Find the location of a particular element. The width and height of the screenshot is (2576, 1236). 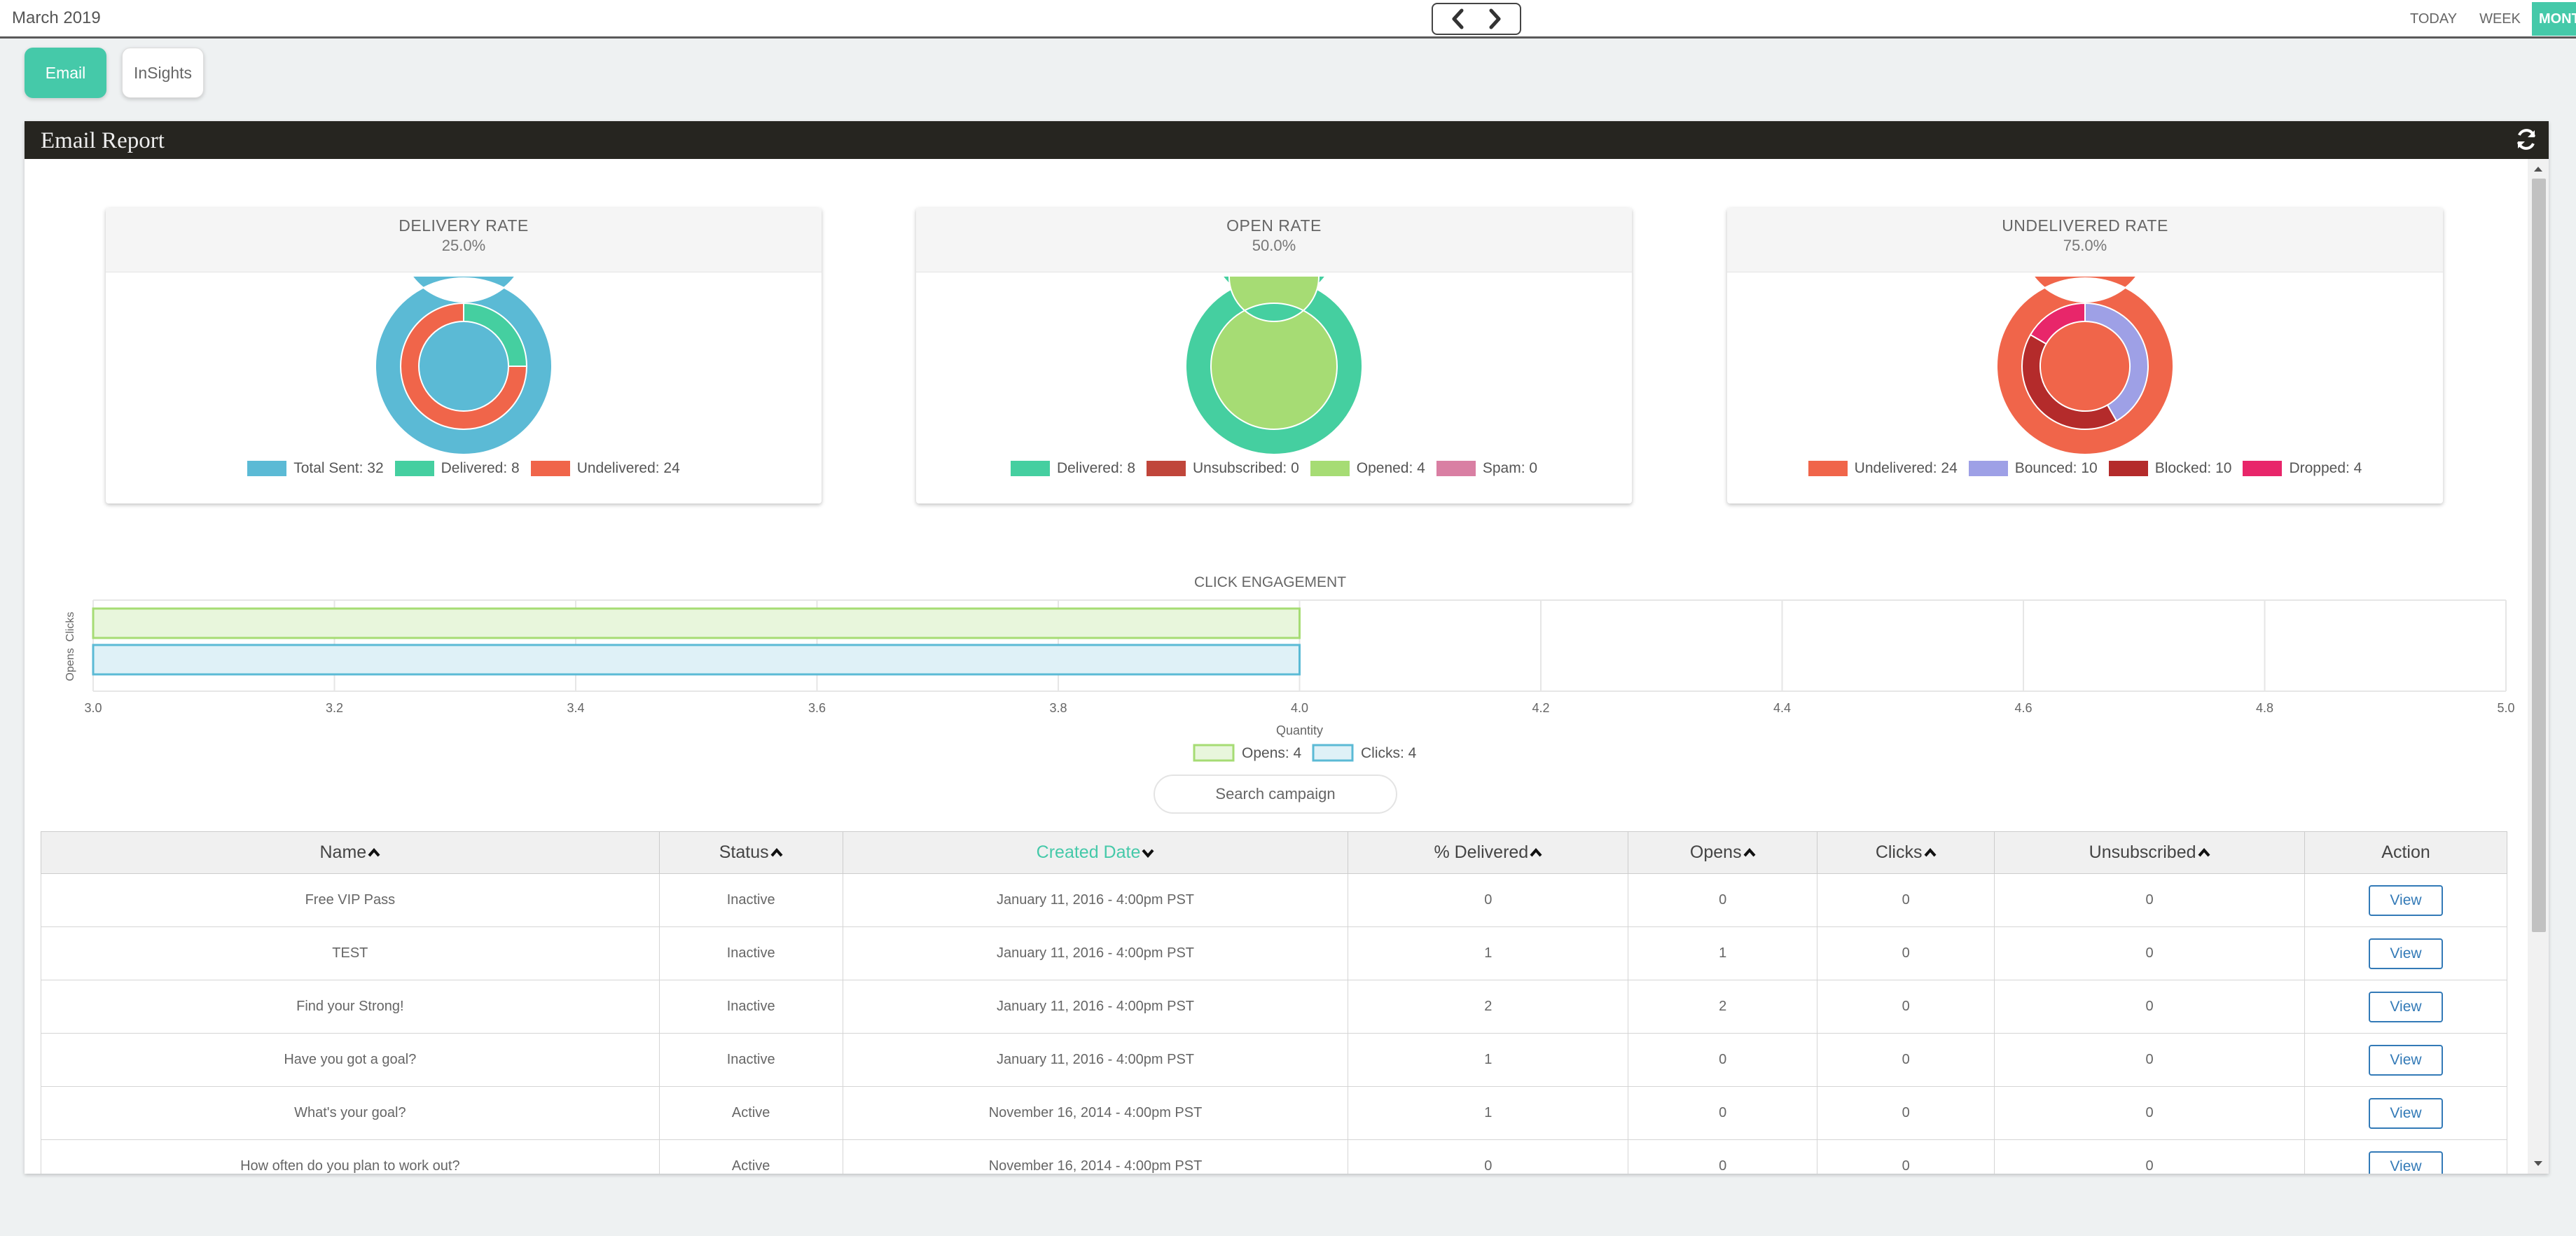

view-buttons: TODAY WEEK MONTH is located at coordinates (2487, 19).